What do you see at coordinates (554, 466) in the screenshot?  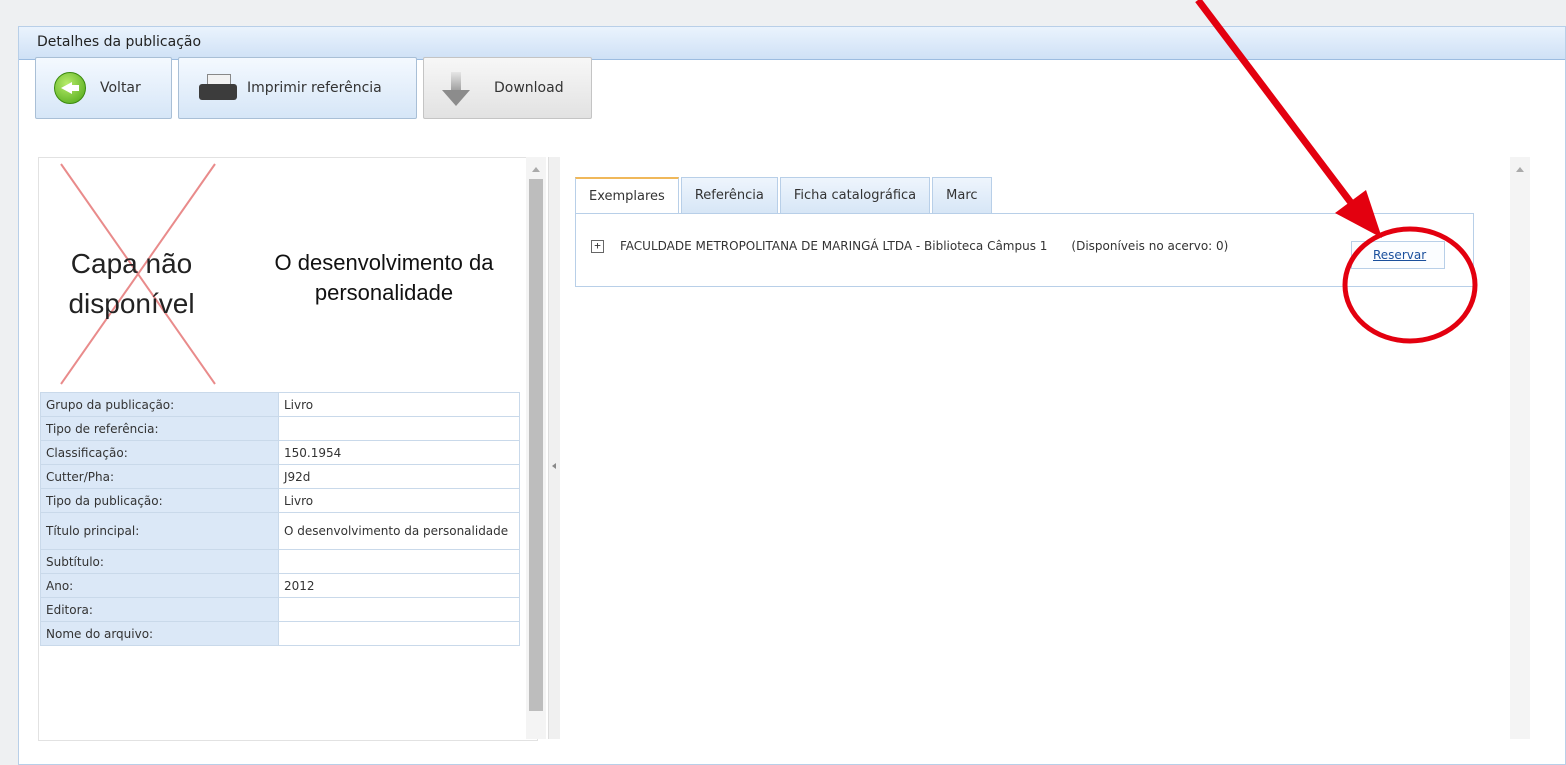 I see `collapse-left-icon` at bounding box center [554, 466].